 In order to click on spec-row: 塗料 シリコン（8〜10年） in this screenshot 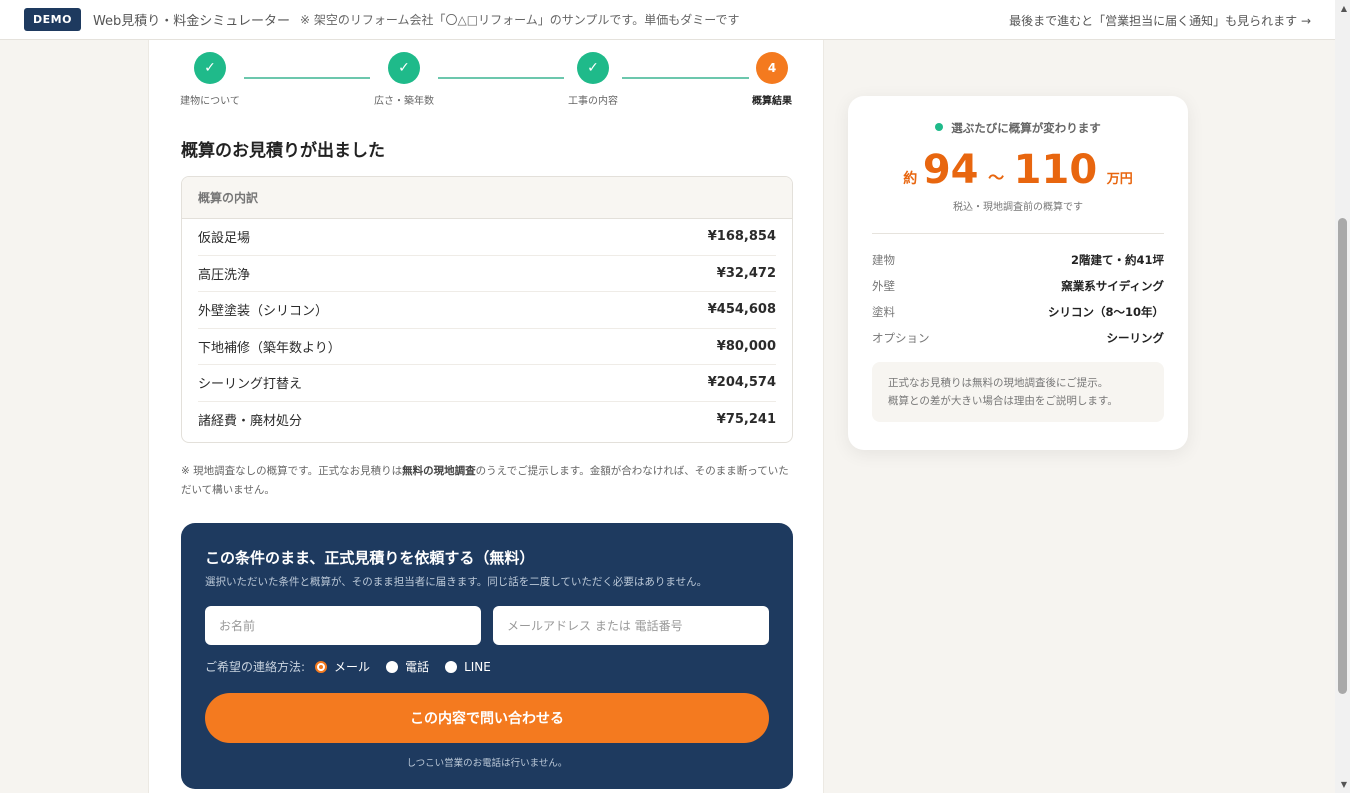, I will do `click(1018, 312)`.